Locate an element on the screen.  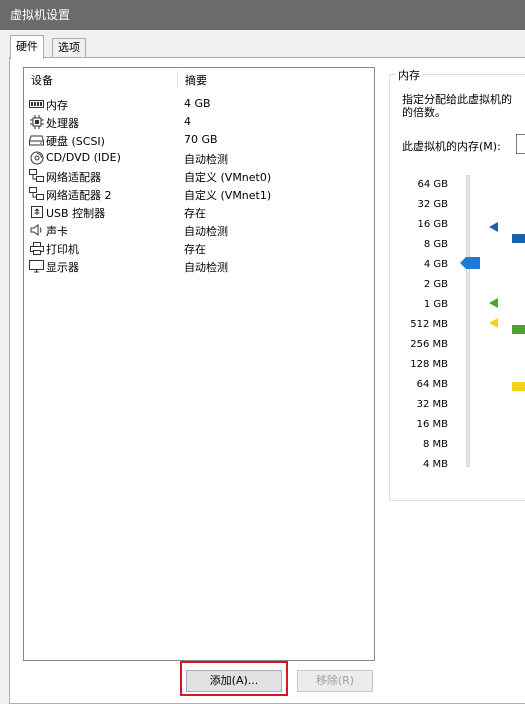
scale-tick: 32 MB is located at coordinates (432, 404).